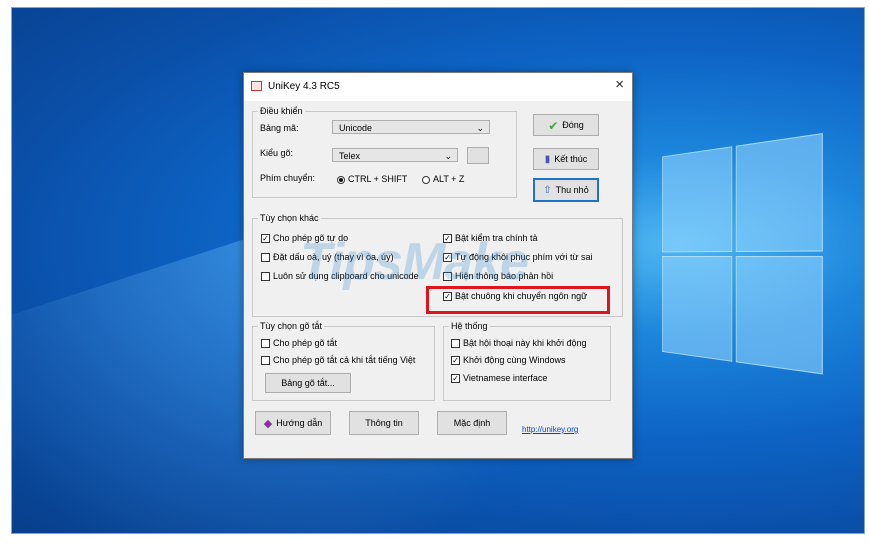 This screenshot has width=869, height=543. What do you see at coordinates (553, 125) in the screenshot?
I see `checkmark-icon: ✔` at bounding box center [553, 125].